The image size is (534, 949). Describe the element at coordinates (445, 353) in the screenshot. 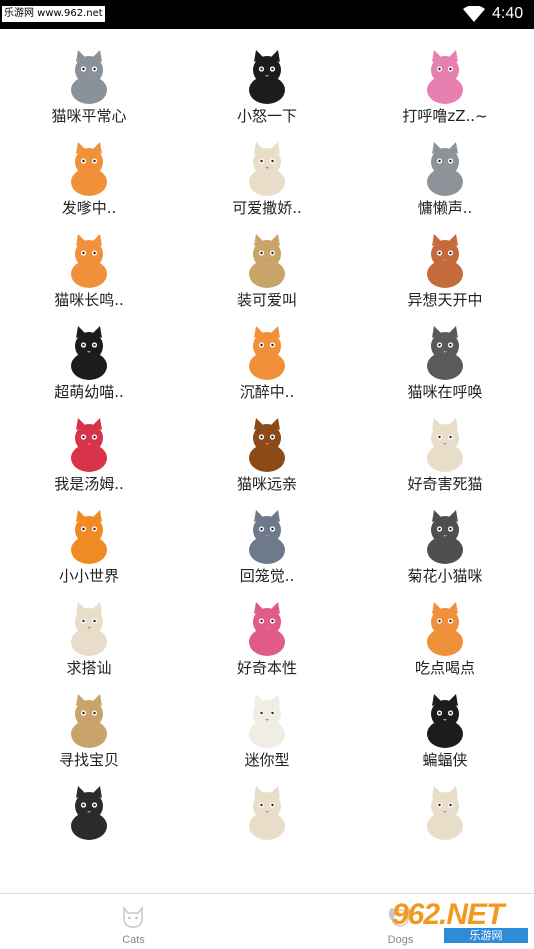

I see `gray-cat-dancing-icon` at that location.